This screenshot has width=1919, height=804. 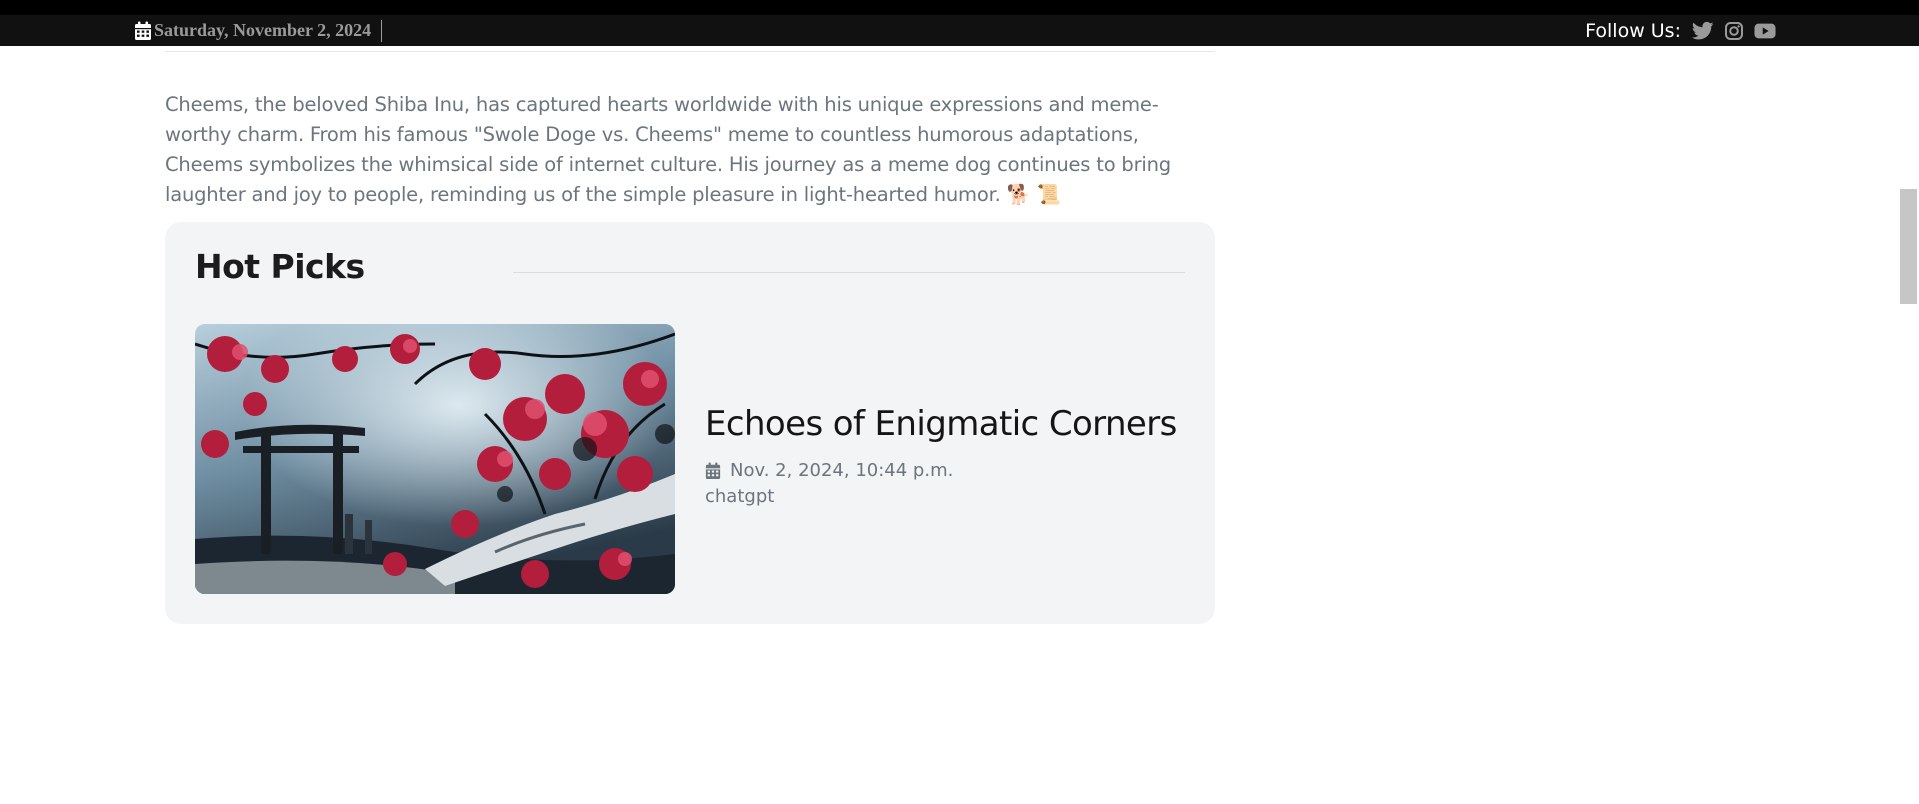 I want to click on twitter-icon, so click(x=1702, y=31).